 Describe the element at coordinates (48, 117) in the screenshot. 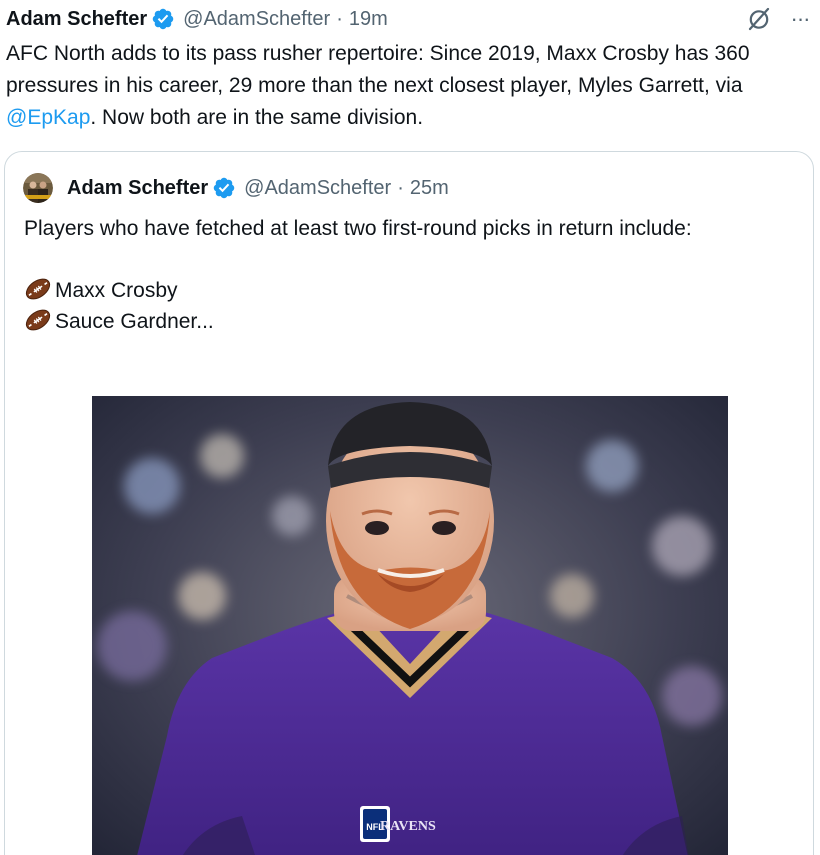

I see `mention-link: @EpKap` at that location.